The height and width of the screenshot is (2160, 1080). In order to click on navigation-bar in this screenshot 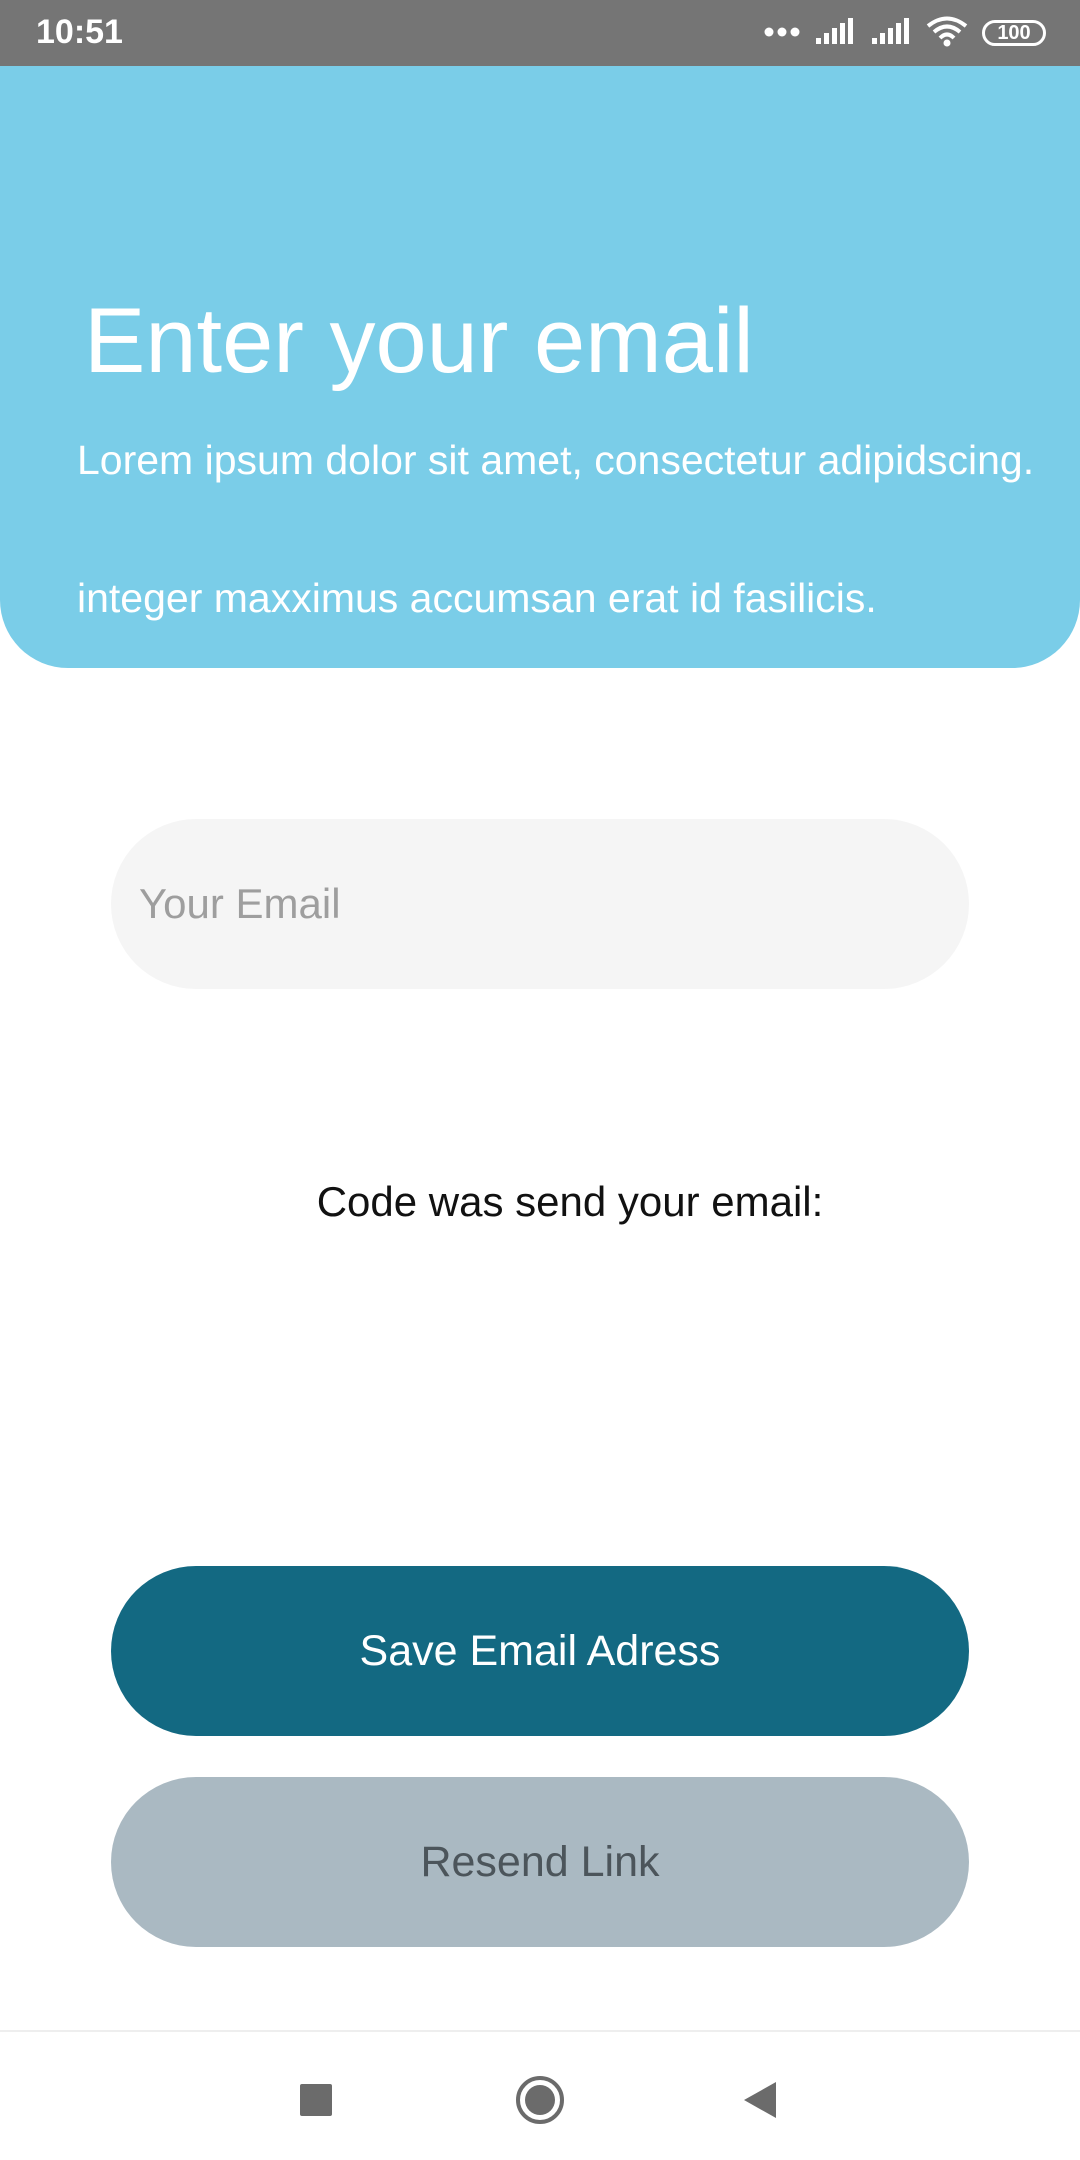, I will do `click(540, 2095)`.